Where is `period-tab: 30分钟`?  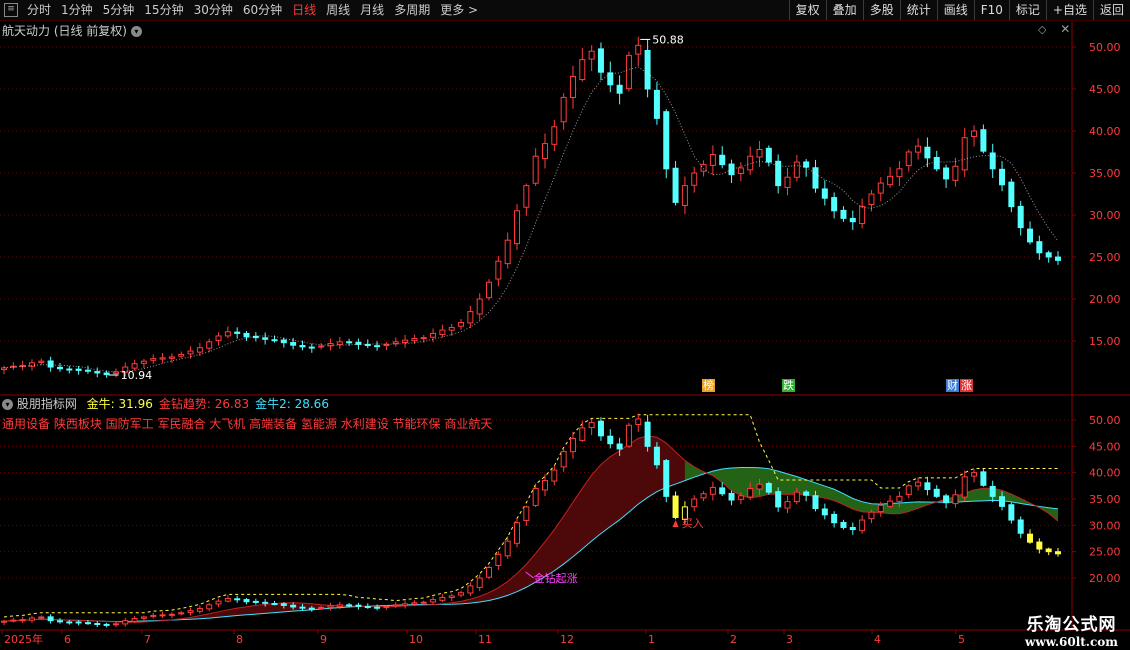 period-tab: 30分钟 is located at coordinates (213, 10).